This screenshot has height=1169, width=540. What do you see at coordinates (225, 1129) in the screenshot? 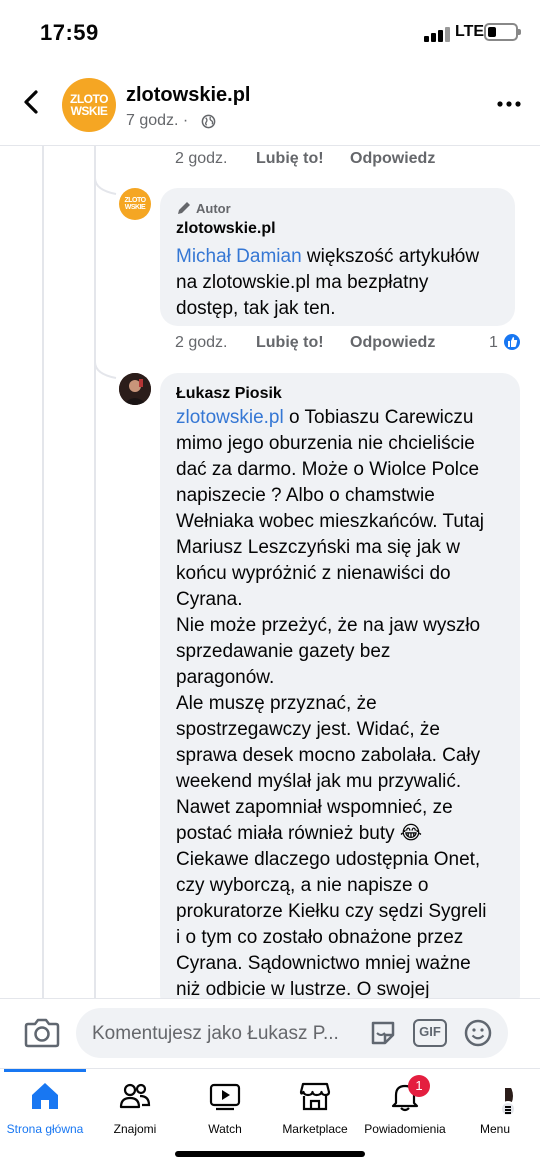
I see `nav-watch-label: Watch` at bounding box center [225, 1129].